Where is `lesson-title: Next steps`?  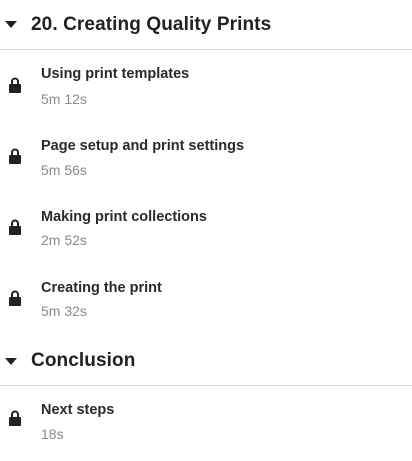 lesson-title: Next steps is located at coordinates (78, 410).